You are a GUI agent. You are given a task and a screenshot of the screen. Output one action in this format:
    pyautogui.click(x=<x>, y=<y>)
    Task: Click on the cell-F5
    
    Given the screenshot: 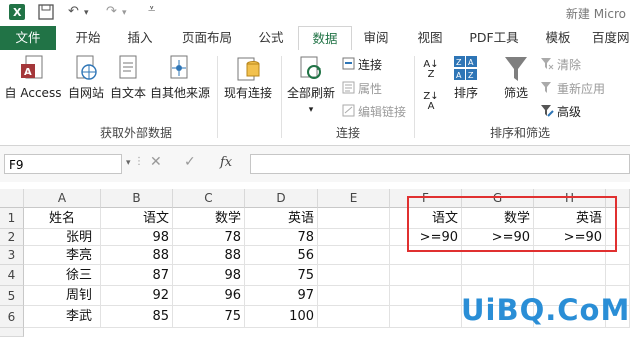 What is the action you would take?
    pyautogui.click(x=426, y=296)
    